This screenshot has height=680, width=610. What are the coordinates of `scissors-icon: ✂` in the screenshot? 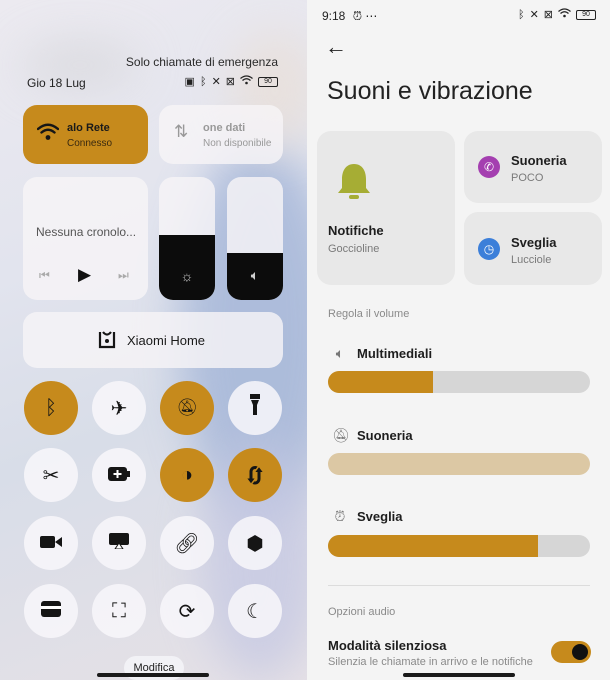 It's located at (51, 475).